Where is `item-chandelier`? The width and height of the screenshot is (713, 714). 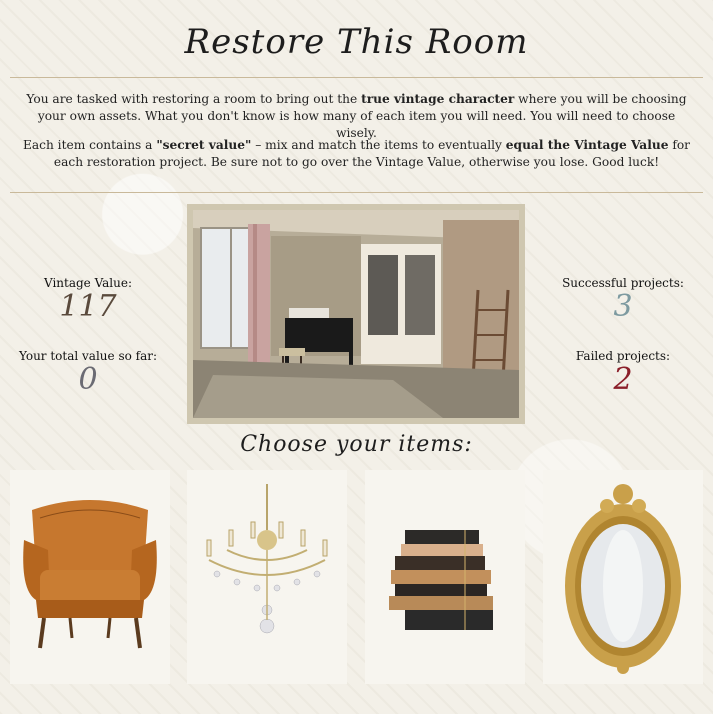
item-chandelier is located at coordinates (267, 577).